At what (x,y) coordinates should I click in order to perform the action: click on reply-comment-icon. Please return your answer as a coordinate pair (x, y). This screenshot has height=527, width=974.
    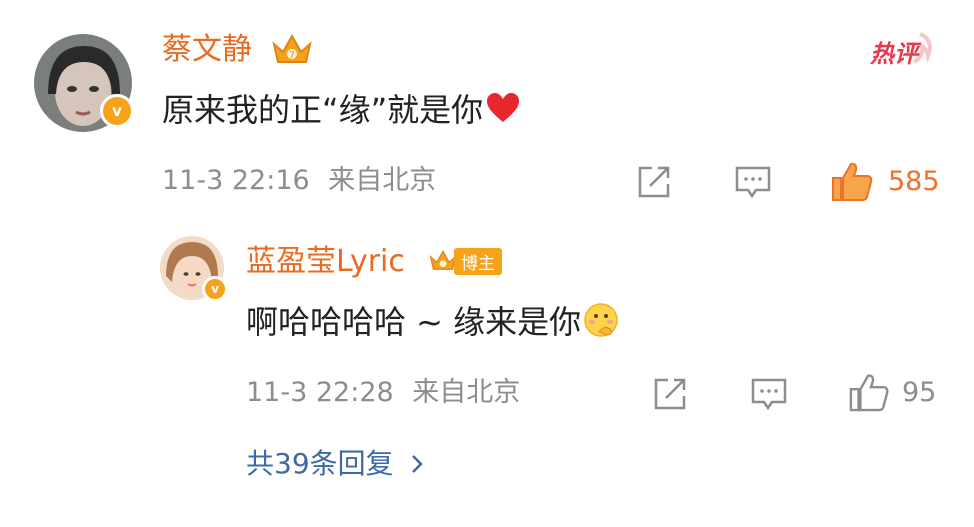
    Looking at the image, I should click on (769, 394).